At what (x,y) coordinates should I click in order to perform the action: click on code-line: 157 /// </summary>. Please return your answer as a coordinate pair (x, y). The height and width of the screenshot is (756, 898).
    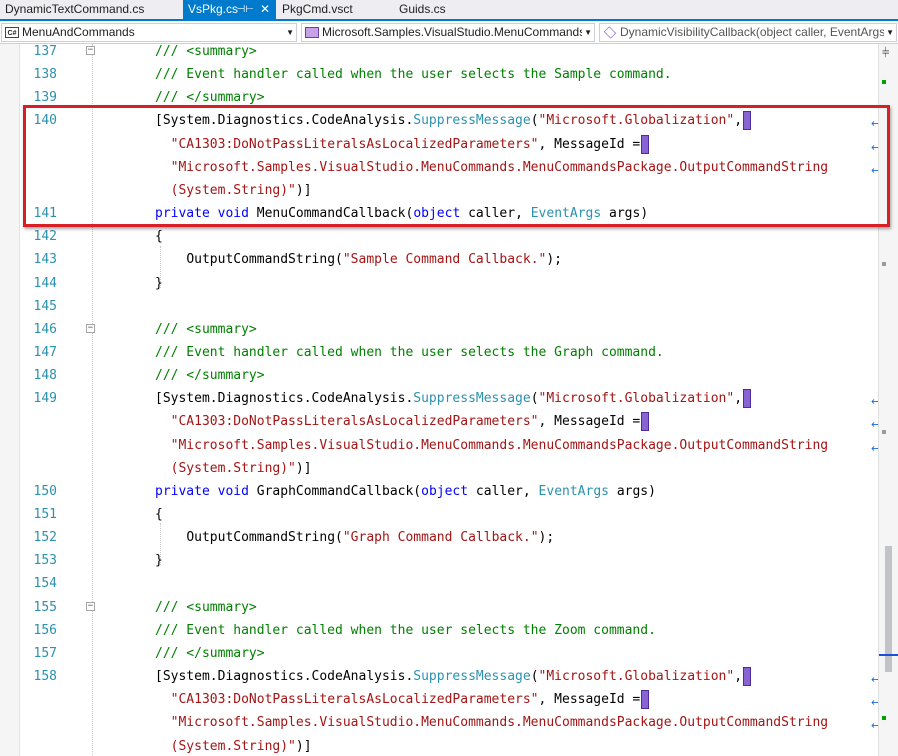
    Looking at the image, I should click on (445, 653).